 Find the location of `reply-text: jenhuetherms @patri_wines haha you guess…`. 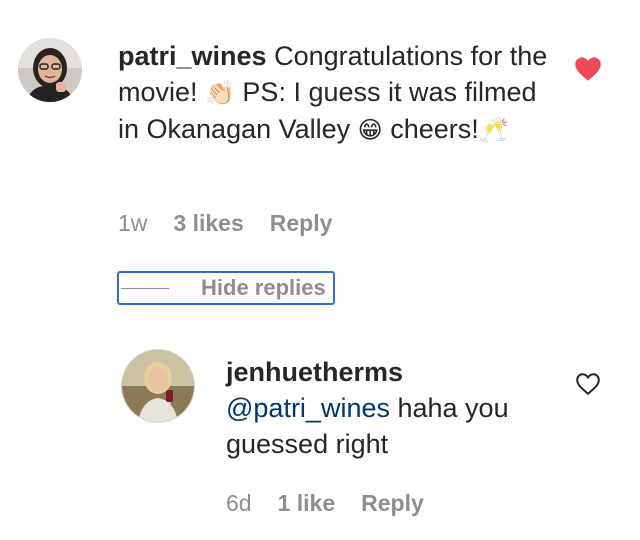

reply-text: jenhuetherms @patri_wines haha you guess… is located at coordinates (391, 408).